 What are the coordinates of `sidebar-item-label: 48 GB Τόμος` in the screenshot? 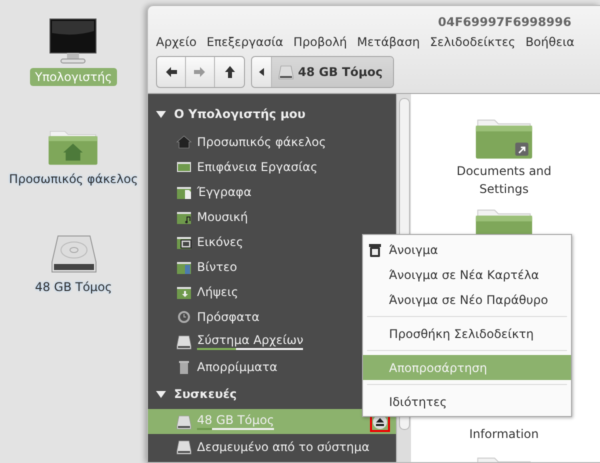 It's located at (235, 420).